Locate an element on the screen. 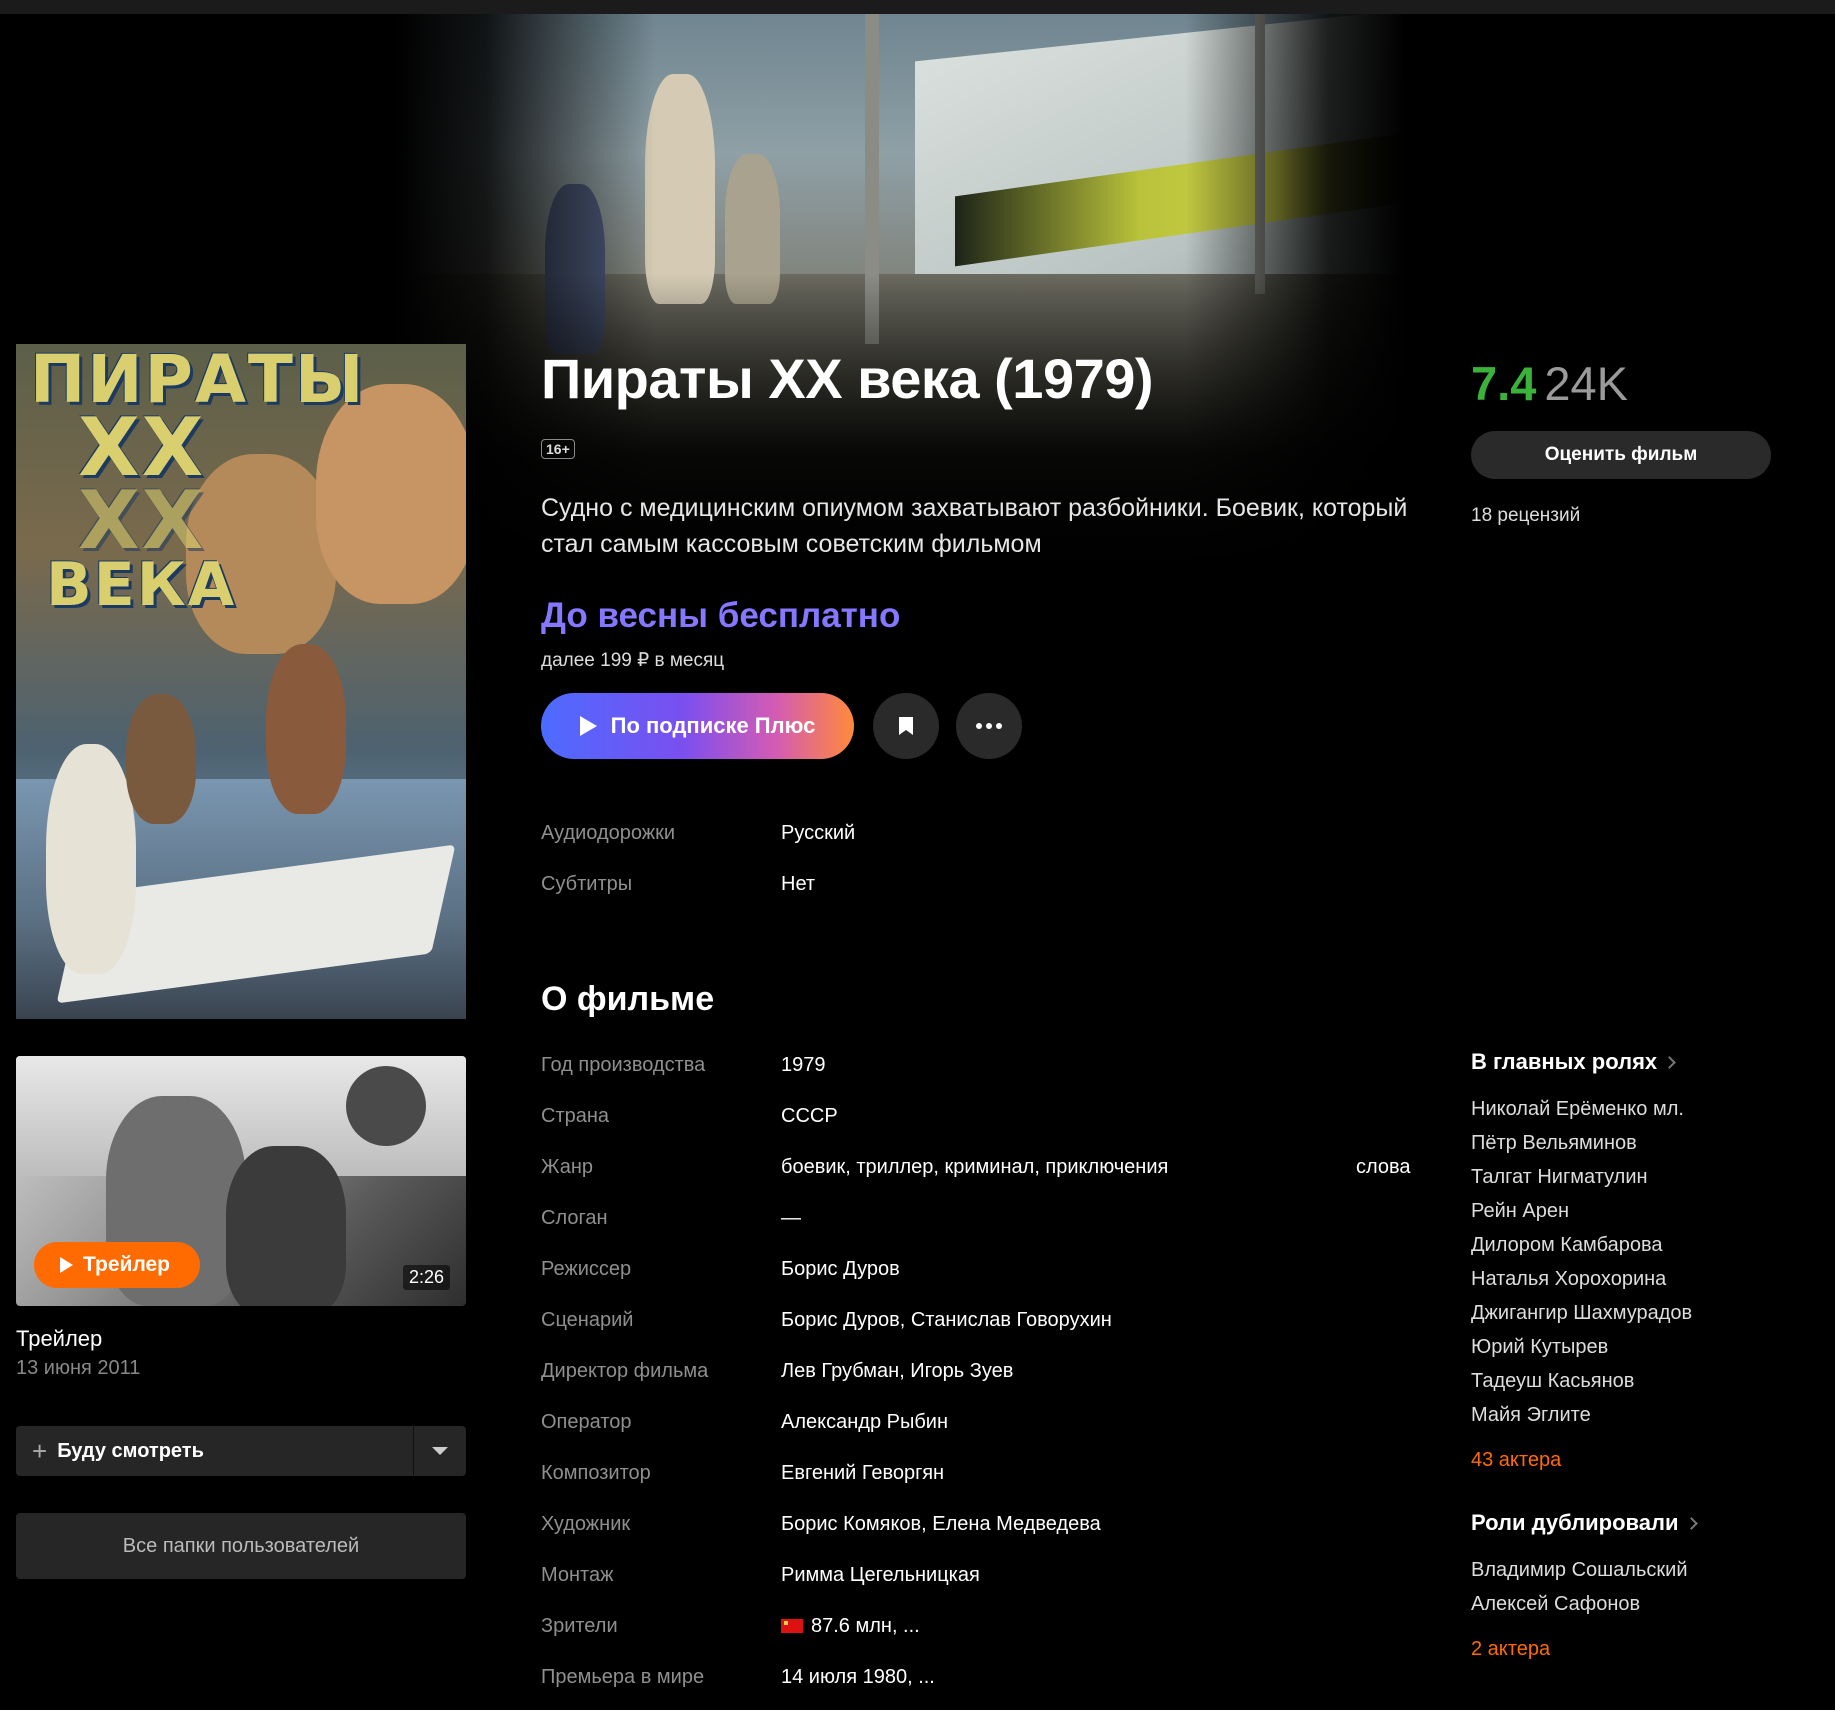 Image resolution: width=1835 pixels, height=1710 pixels. rate-film-button: Оценить фильм is located at coordinates (1621, 455).